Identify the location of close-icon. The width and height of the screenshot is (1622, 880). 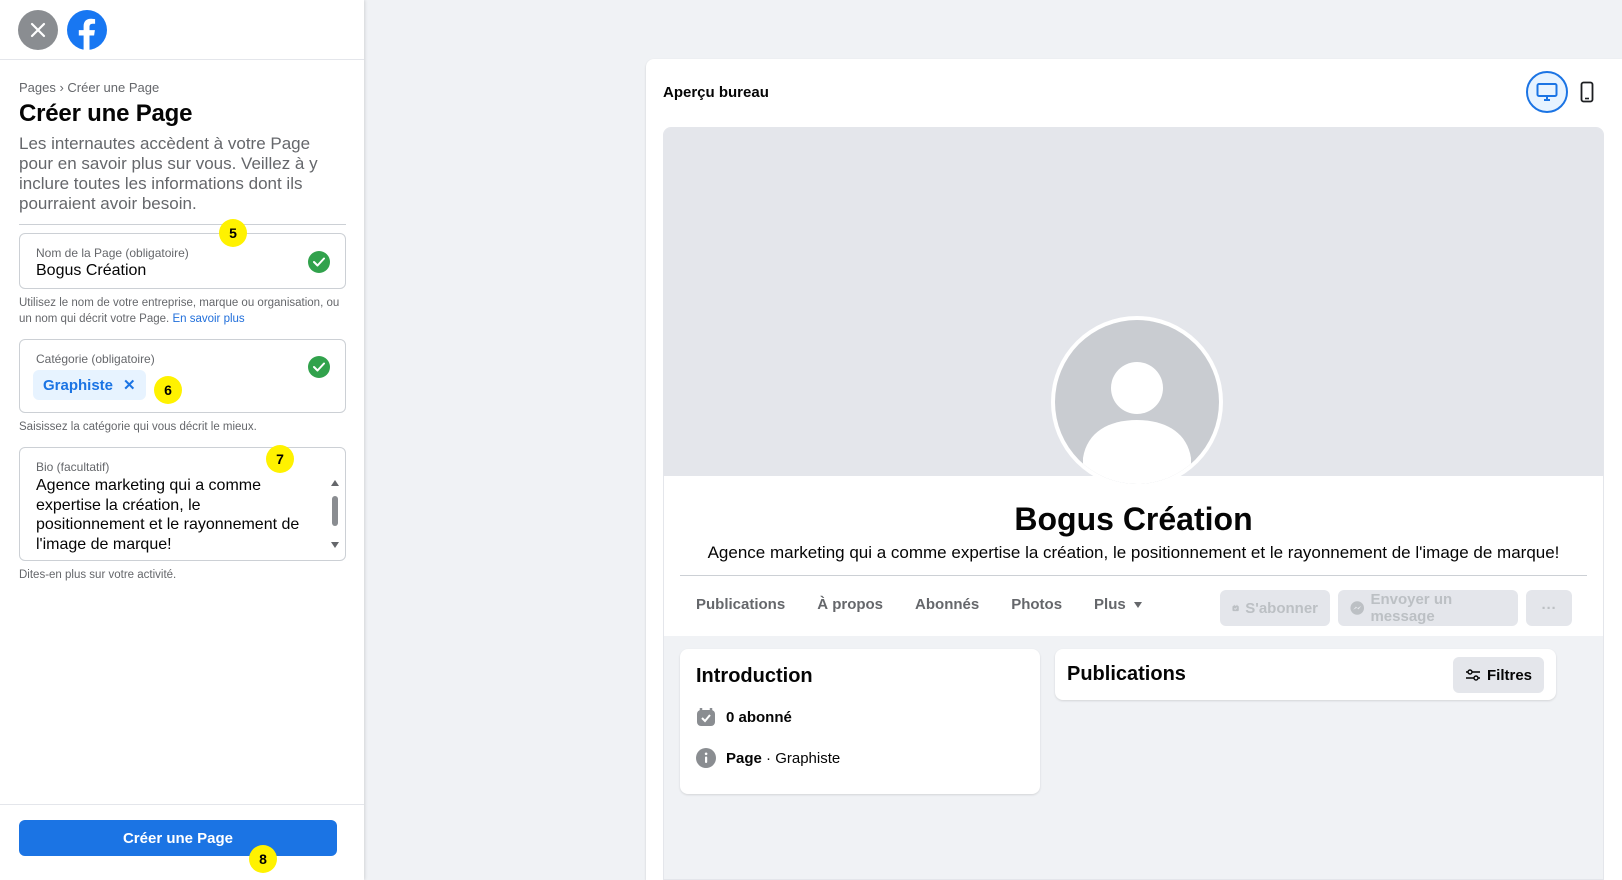
(38, 29).